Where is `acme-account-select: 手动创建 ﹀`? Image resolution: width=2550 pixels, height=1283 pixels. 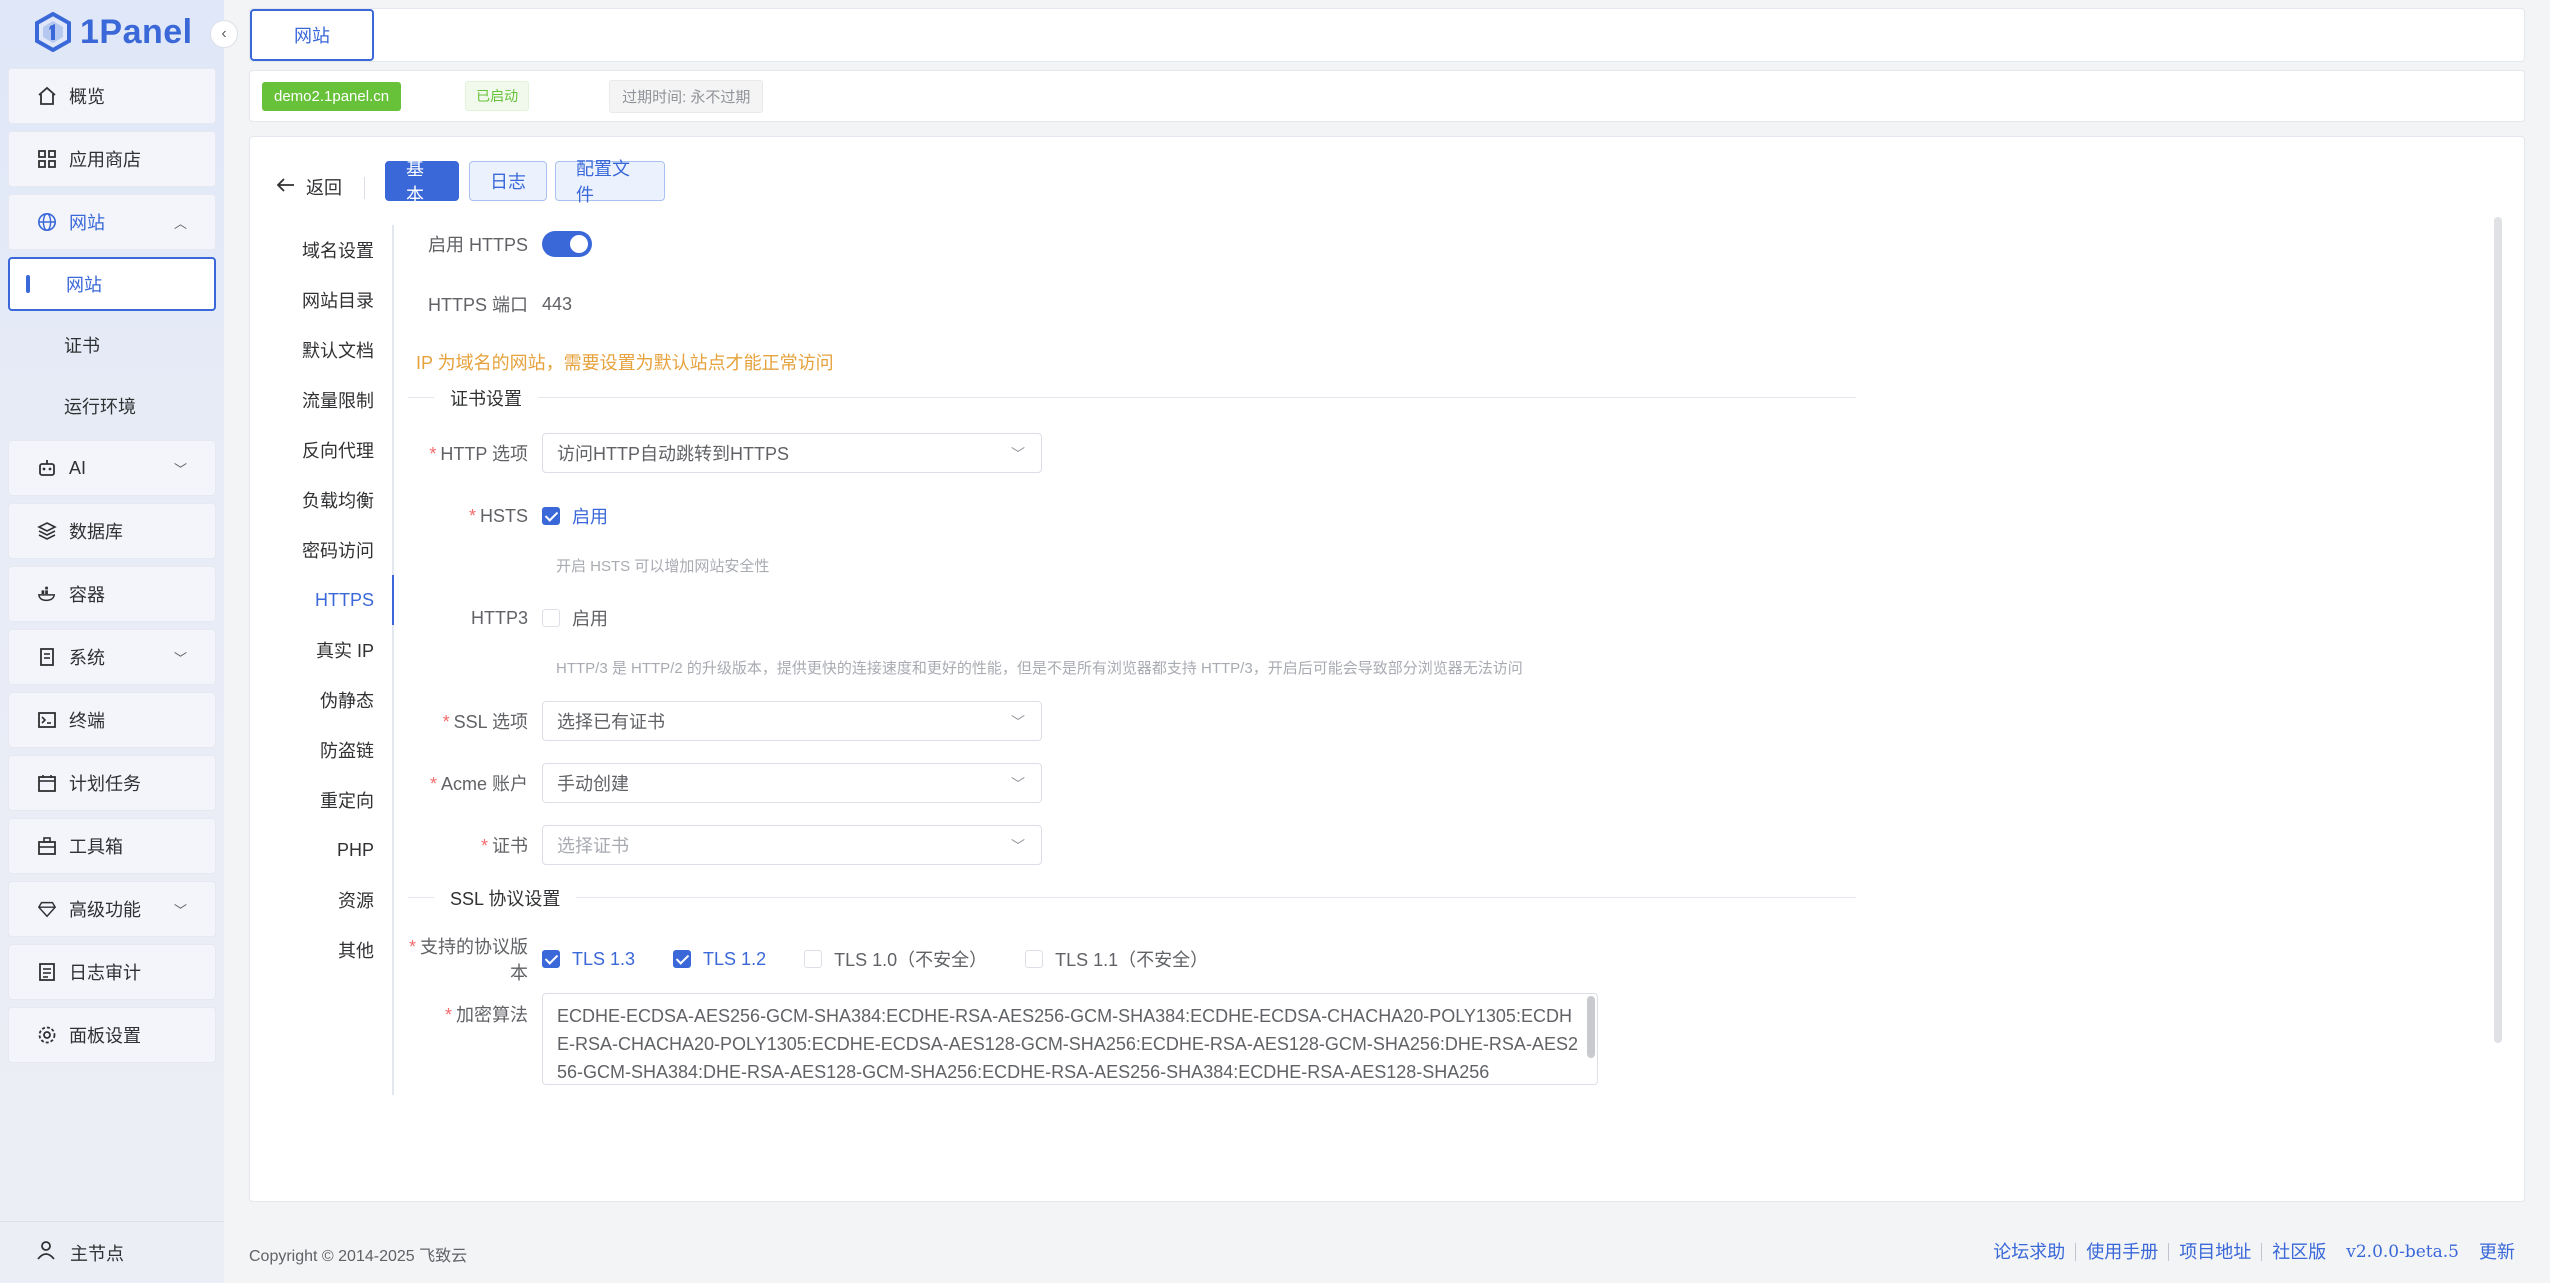 acme-account-select: 手动创建 ﹀ is located at coordinates (792, 783).